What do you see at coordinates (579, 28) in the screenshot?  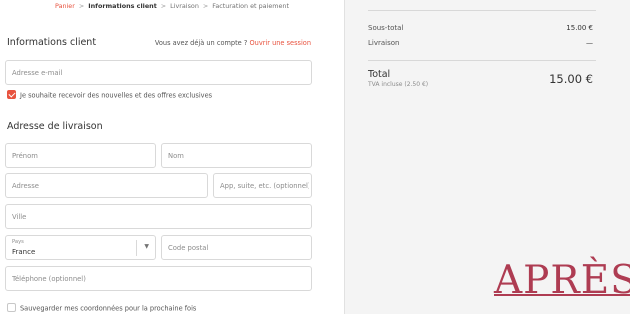 I see `subtotal-value: 15.00 €` at bounding box center [579, 28].